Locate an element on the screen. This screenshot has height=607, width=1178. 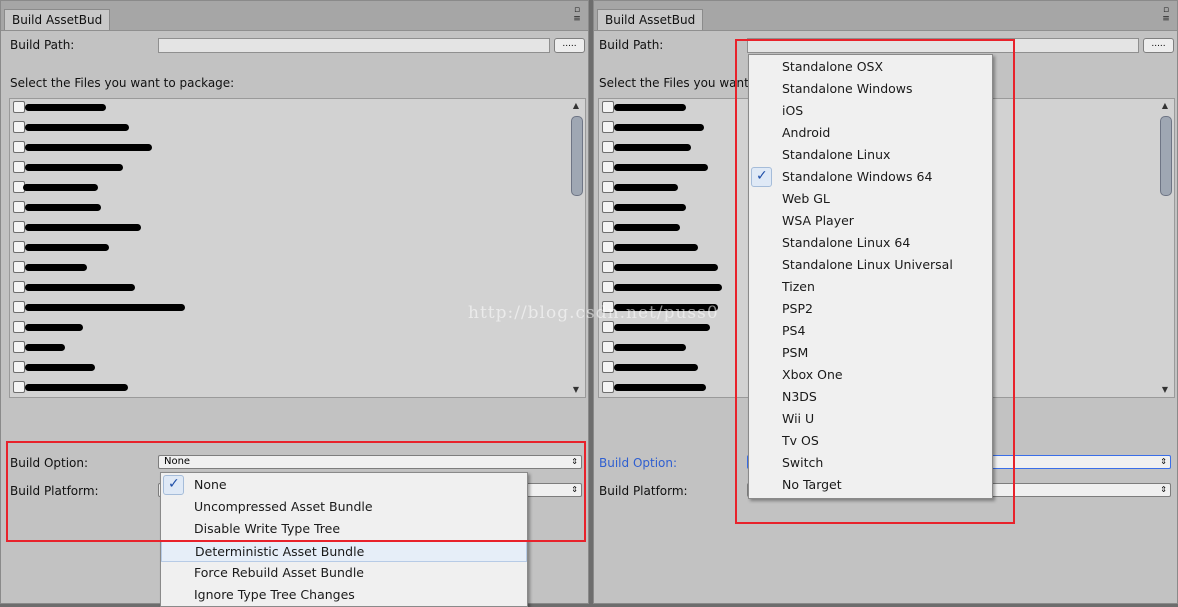
menu-item-deterministic: Deterministic Asset Bundle is located at coordinates (344, 551).